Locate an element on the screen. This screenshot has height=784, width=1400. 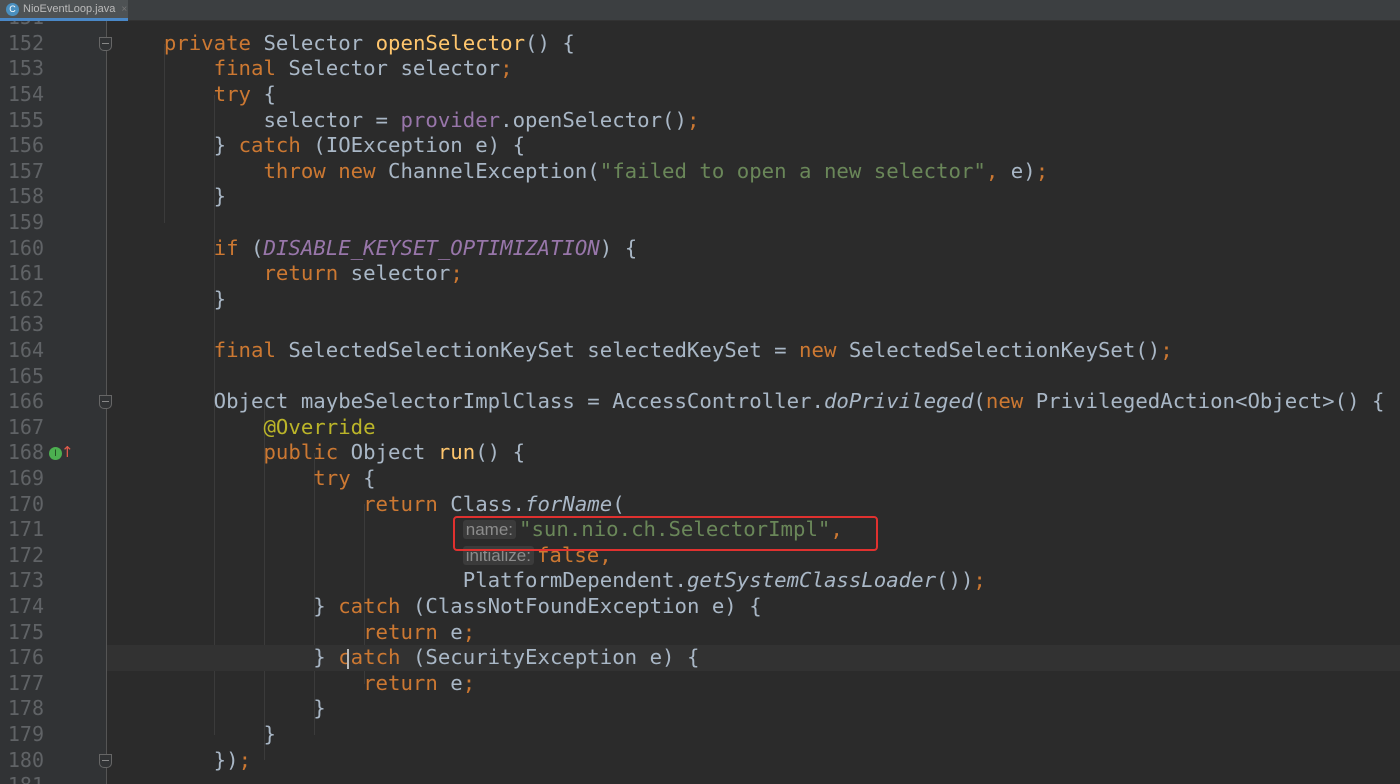
code-token: getSystemClassLoader is located at coordinates (811, 580).